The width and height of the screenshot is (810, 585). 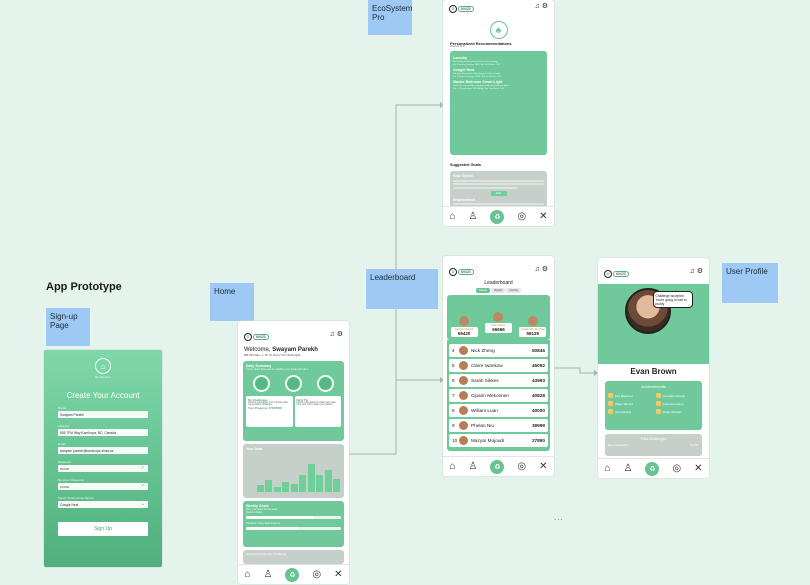 What do you see at coordinates (674, 395) in the screenshot?
I see `achievement-label: Compost Champ` at bounding box center [674, 395].